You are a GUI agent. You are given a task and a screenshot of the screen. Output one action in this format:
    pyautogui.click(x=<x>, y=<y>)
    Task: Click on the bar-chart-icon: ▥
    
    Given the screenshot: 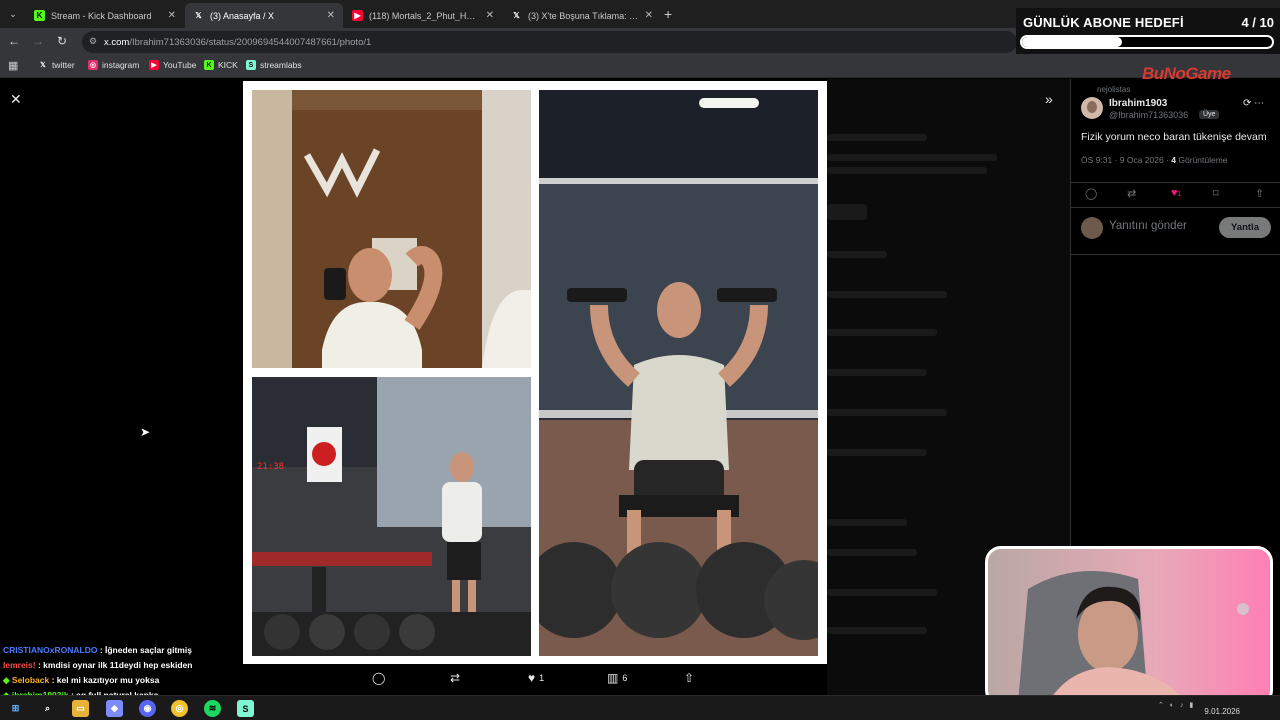 What is the action you would take?
    pyautogui.click(x=613, y=678)
    